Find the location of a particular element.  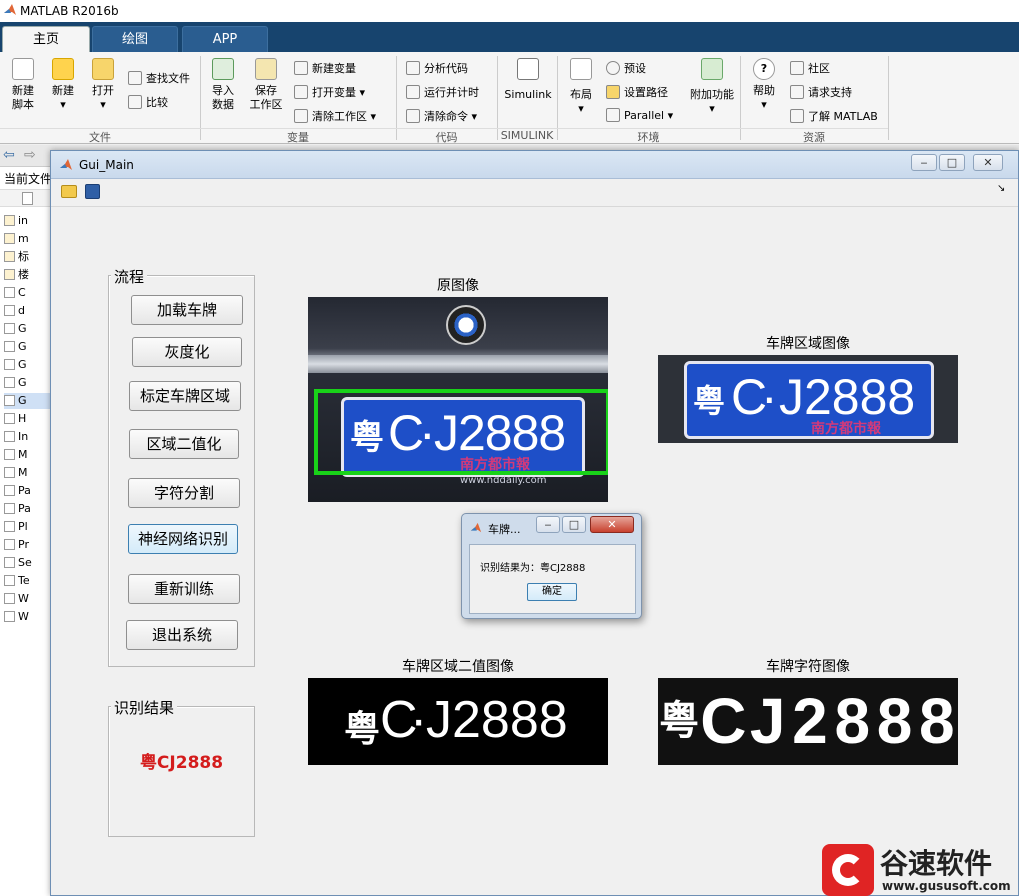

load-plate-button: 加载车牌 is located at coordinates (187, 310).